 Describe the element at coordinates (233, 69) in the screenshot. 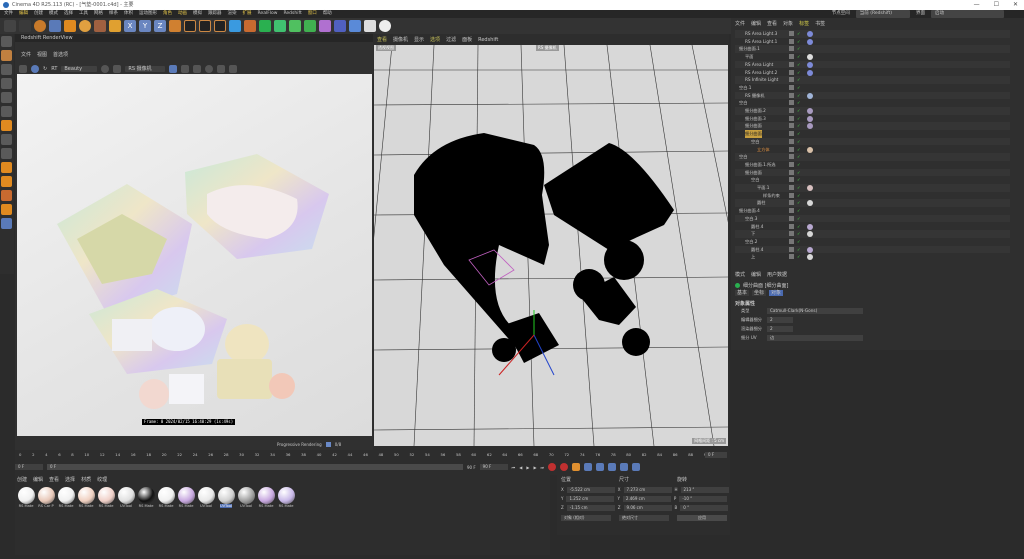

I see `zoom-icon` at that location.